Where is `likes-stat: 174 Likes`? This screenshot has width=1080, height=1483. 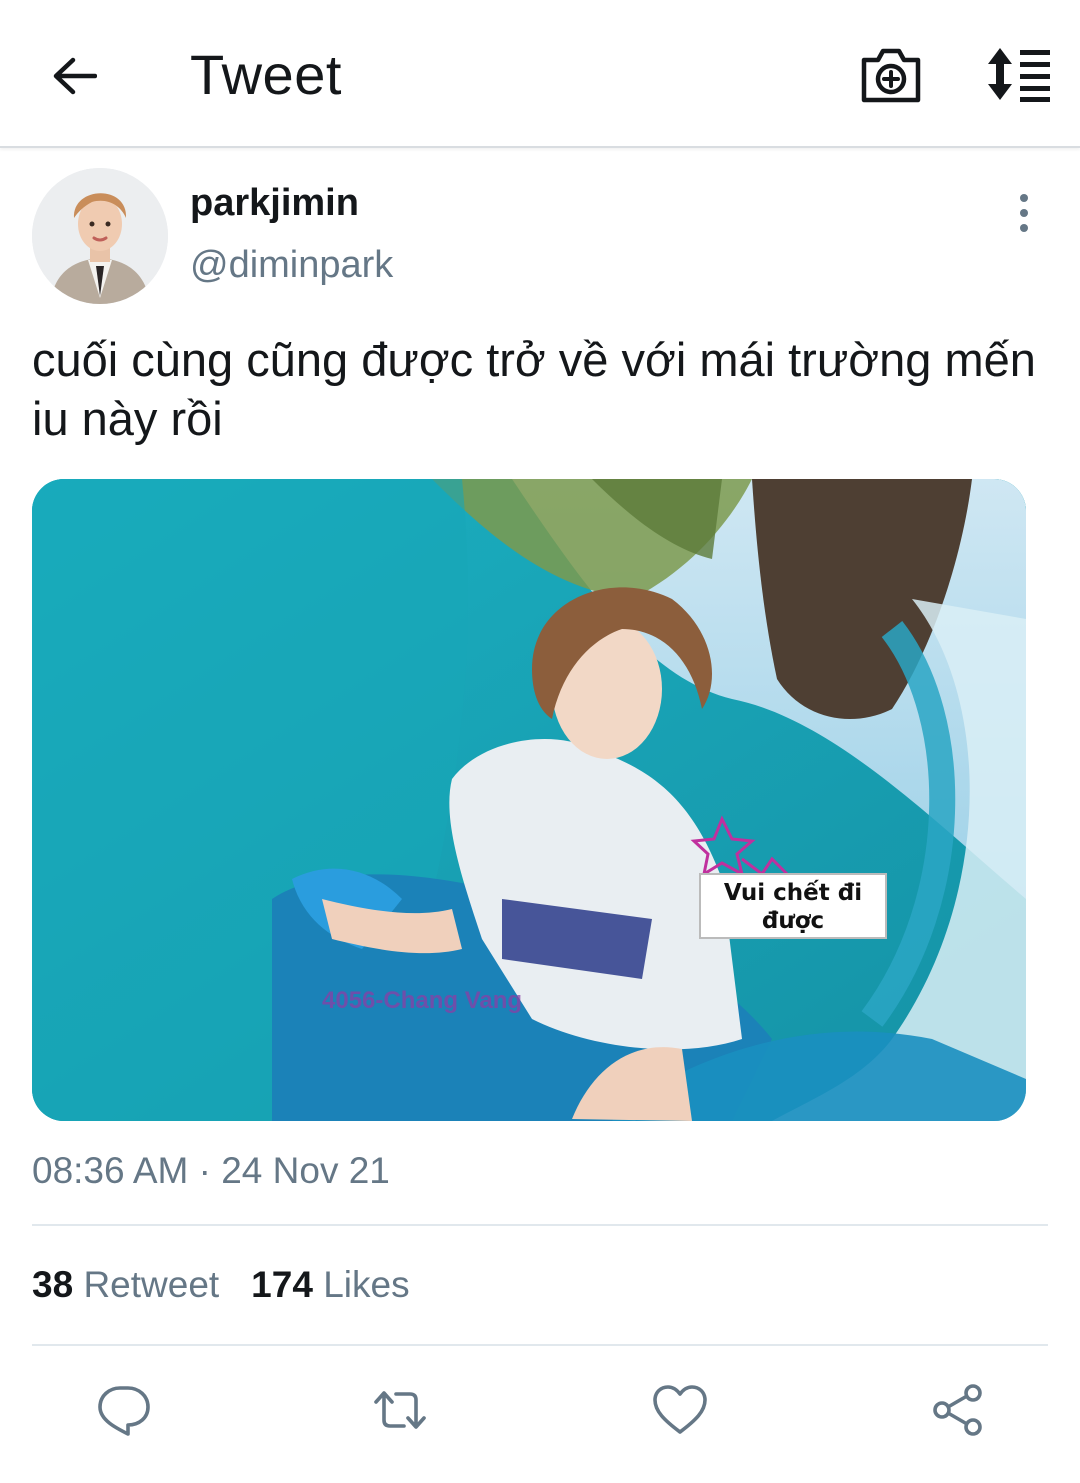 likes-stat: 174 Likes is located at coordinates (330, 1284).